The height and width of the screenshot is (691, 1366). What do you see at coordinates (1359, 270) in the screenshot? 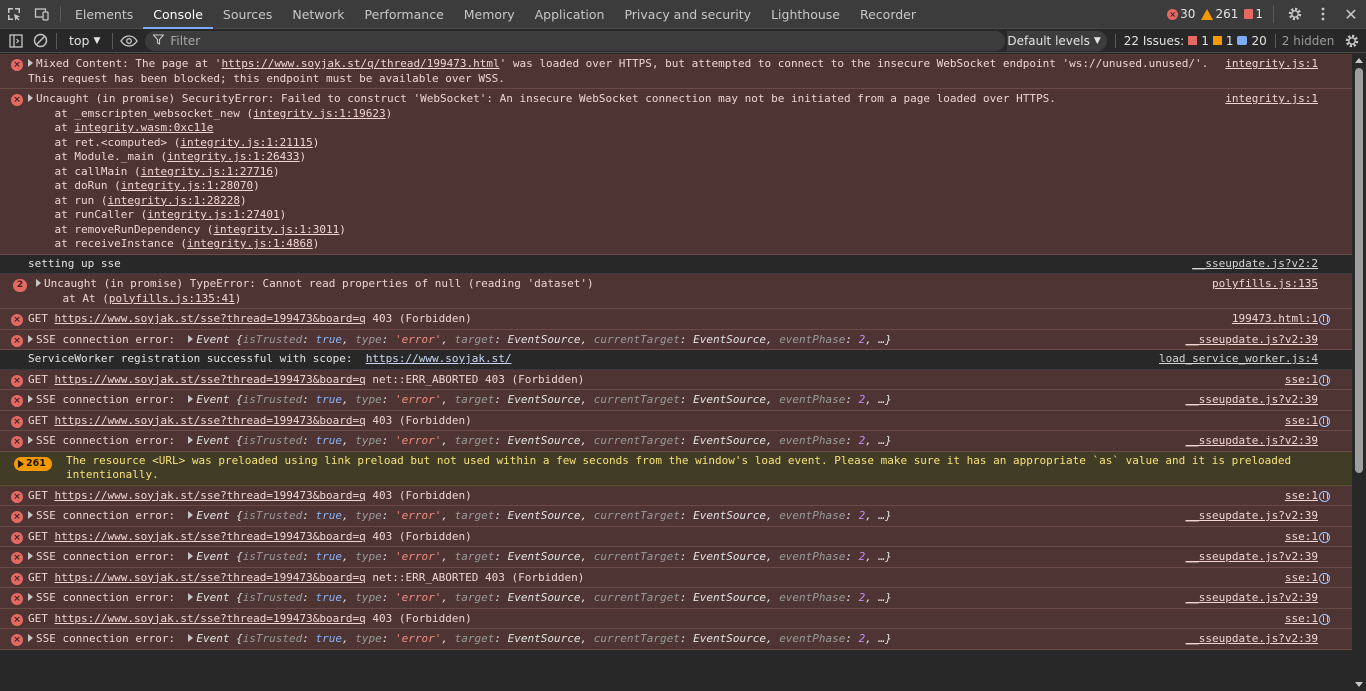
I see `scrollbar-thumb` at bounding box center [1359, 270].